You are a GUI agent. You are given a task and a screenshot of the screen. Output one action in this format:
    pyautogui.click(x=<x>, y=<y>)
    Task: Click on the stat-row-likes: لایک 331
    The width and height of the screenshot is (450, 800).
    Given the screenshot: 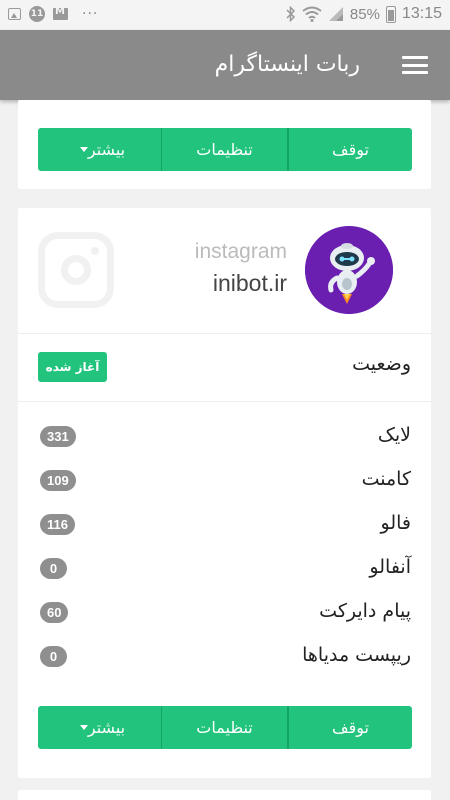 What is the action you would take?
    pyautogui.click(x=224, y=439)
    